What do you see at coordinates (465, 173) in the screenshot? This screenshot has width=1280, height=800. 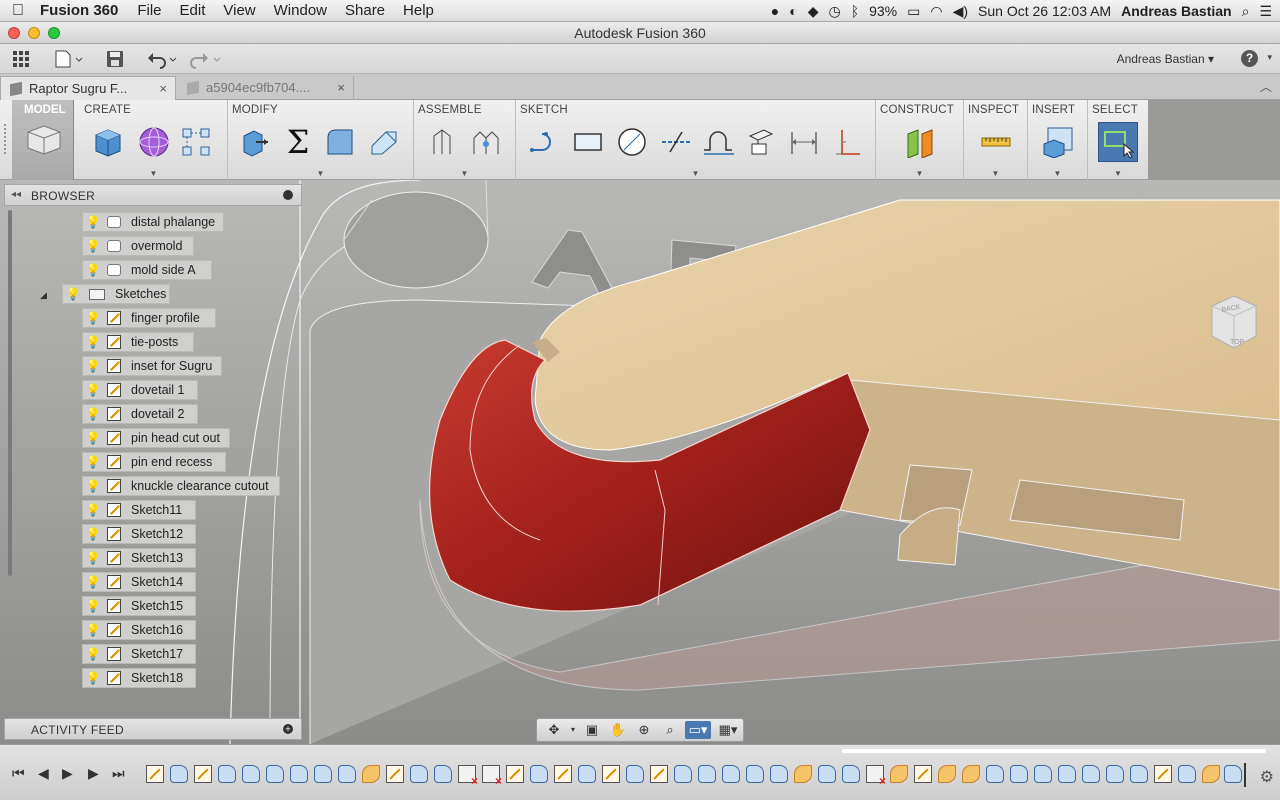 I see `assemble-dropdown-icon: ▼` at bounding box center [465, 173].